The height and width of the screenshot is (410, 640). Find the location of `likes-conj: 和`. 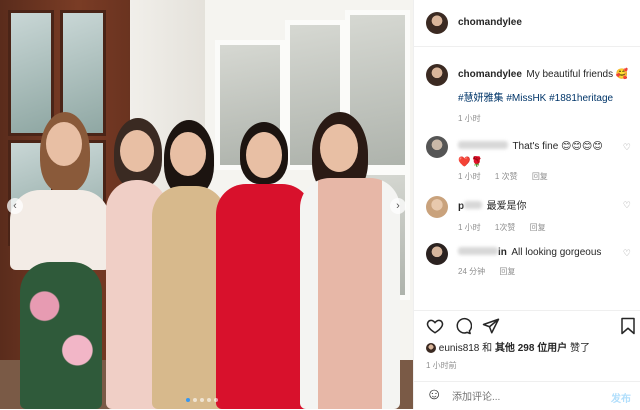

likes-conj: 和 is located at coordinates (487, 348).